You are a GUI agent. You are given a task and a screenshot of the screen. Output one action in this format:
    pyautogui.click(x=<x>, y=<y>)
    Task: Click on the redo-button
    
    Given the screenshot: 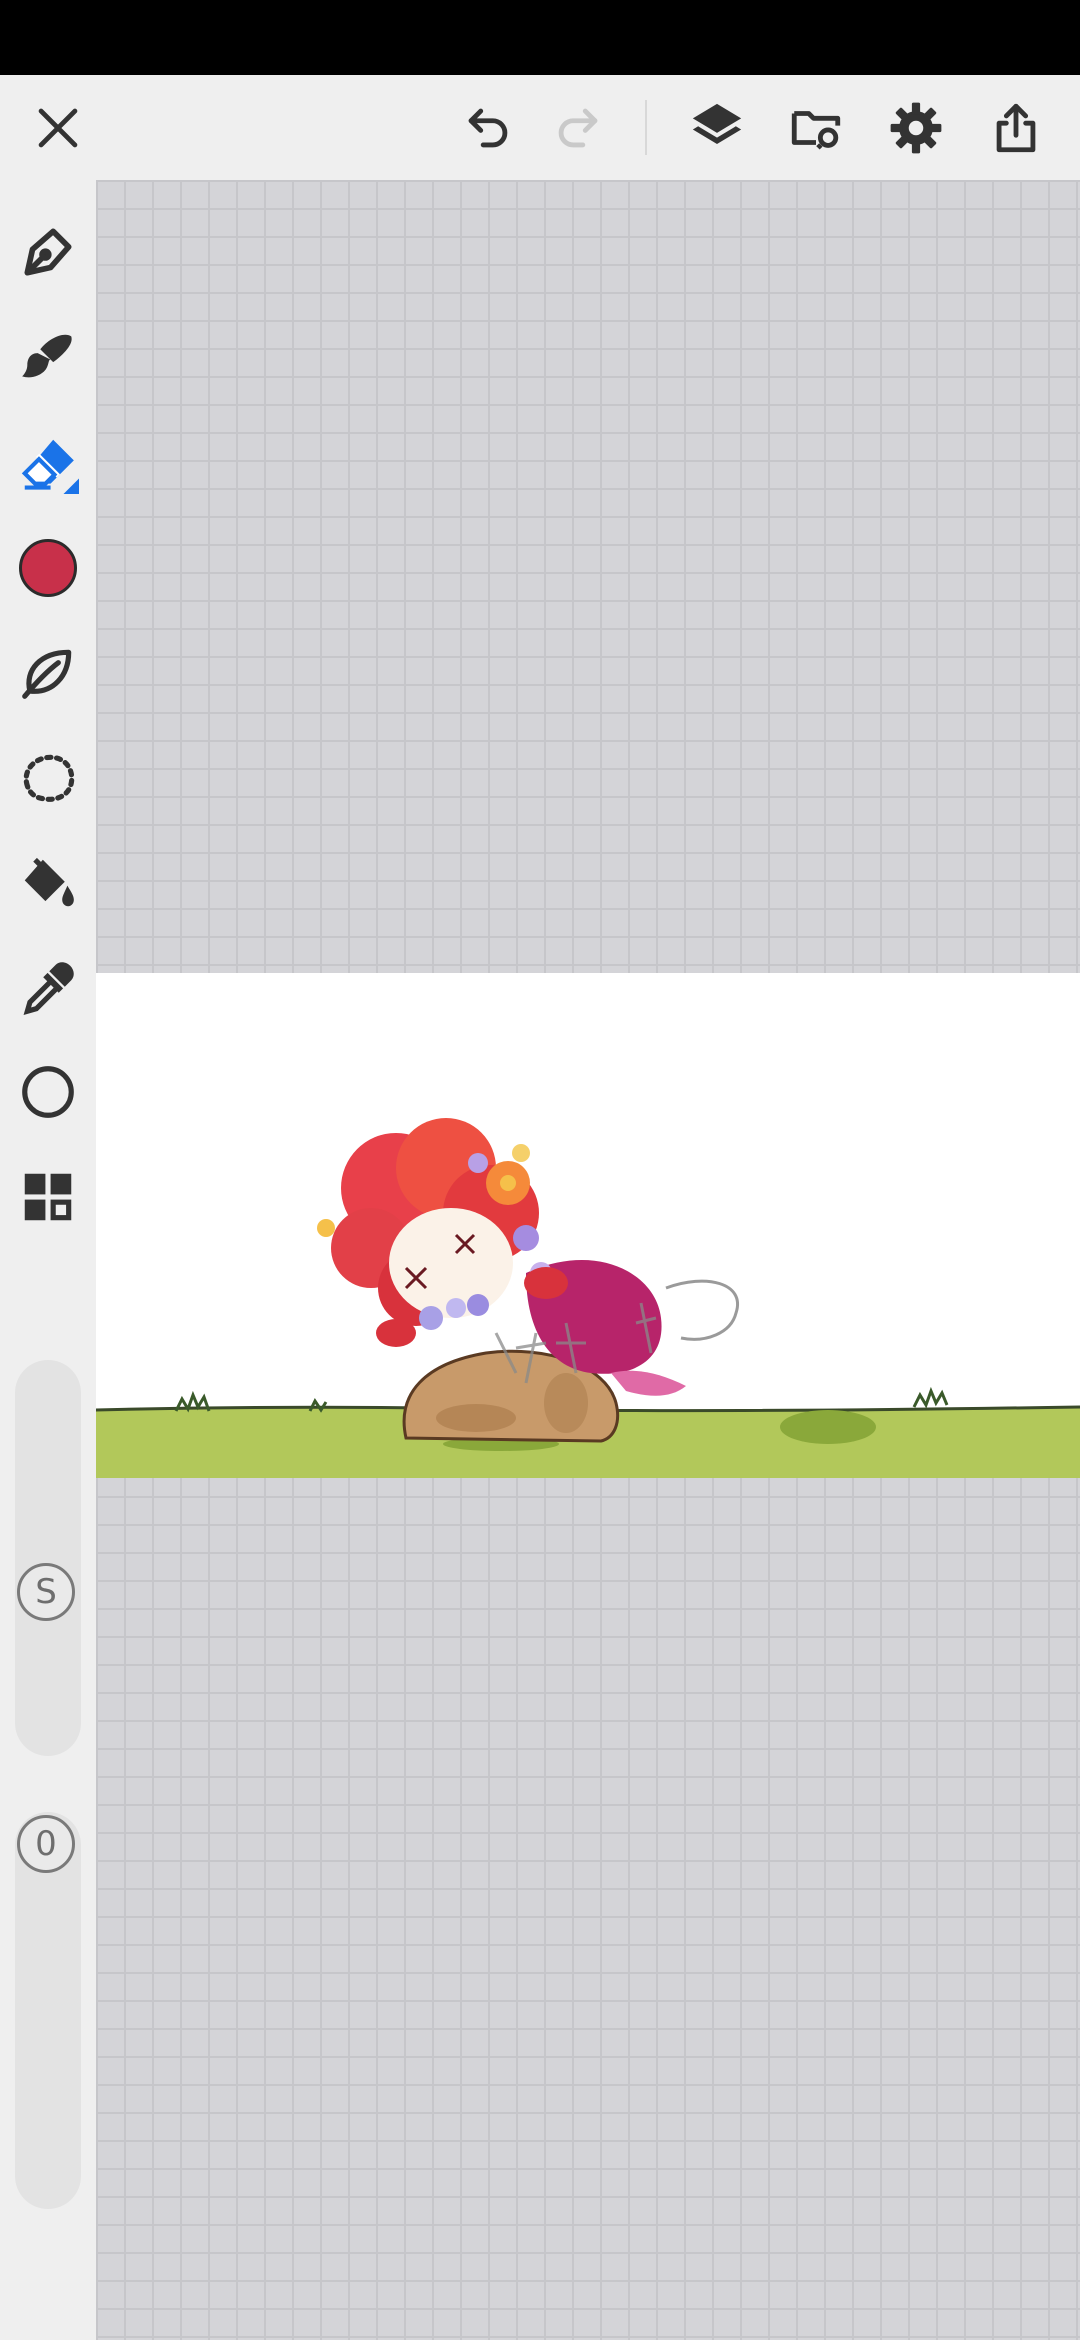 What is the action you would take?
    pyautogui.click(x=578, y=127)
    